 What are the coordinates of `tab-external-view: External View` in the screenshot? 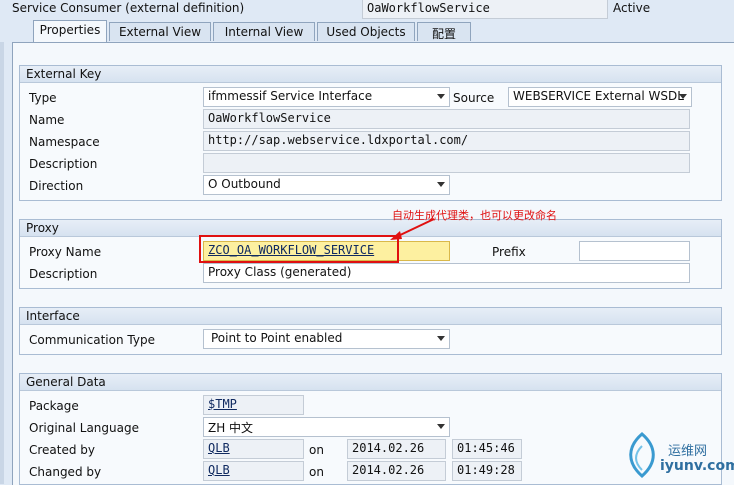 It's located at (160, 31).